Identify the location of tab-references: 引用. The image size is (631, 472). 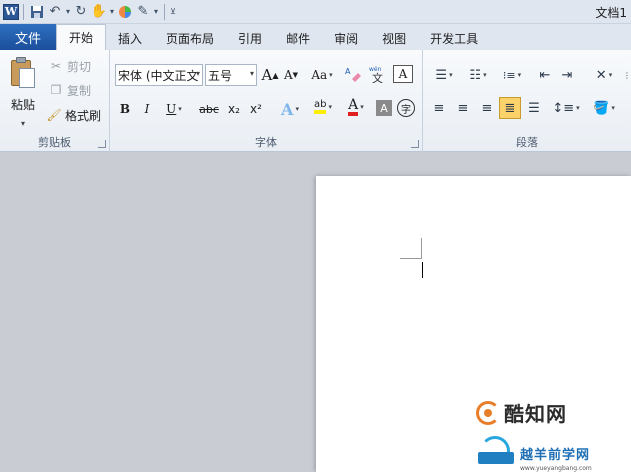
(250, 38).